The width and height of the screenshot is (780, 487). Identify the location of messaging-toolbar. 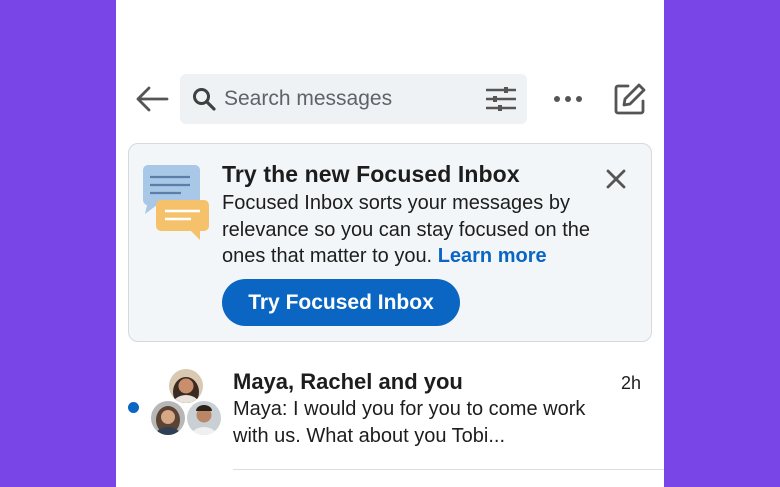
(390, 99).